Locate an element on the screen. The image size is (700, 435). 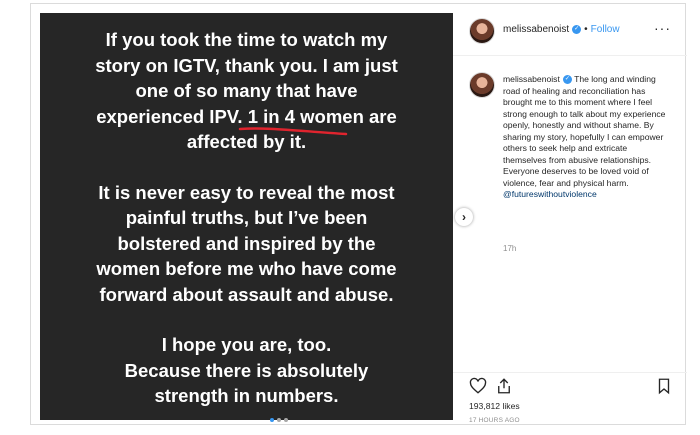
image-line: bolstered and inspired by the is located at coordinates (246, 243).